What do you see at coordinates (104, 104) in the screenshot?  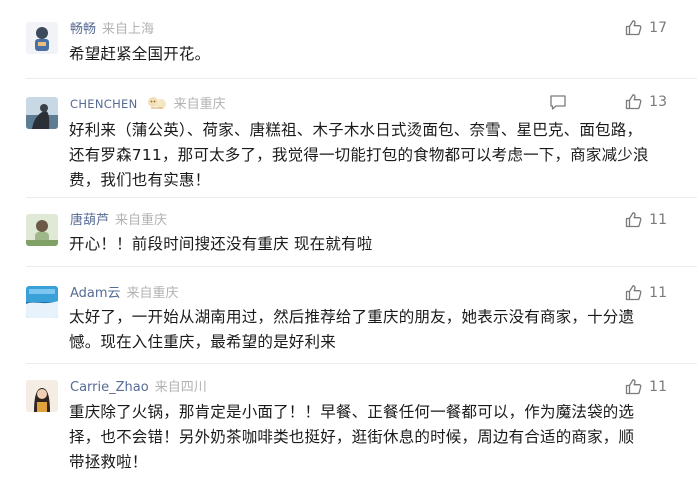 I see `username: CHENCHEN` at bounding box center [104, 104].